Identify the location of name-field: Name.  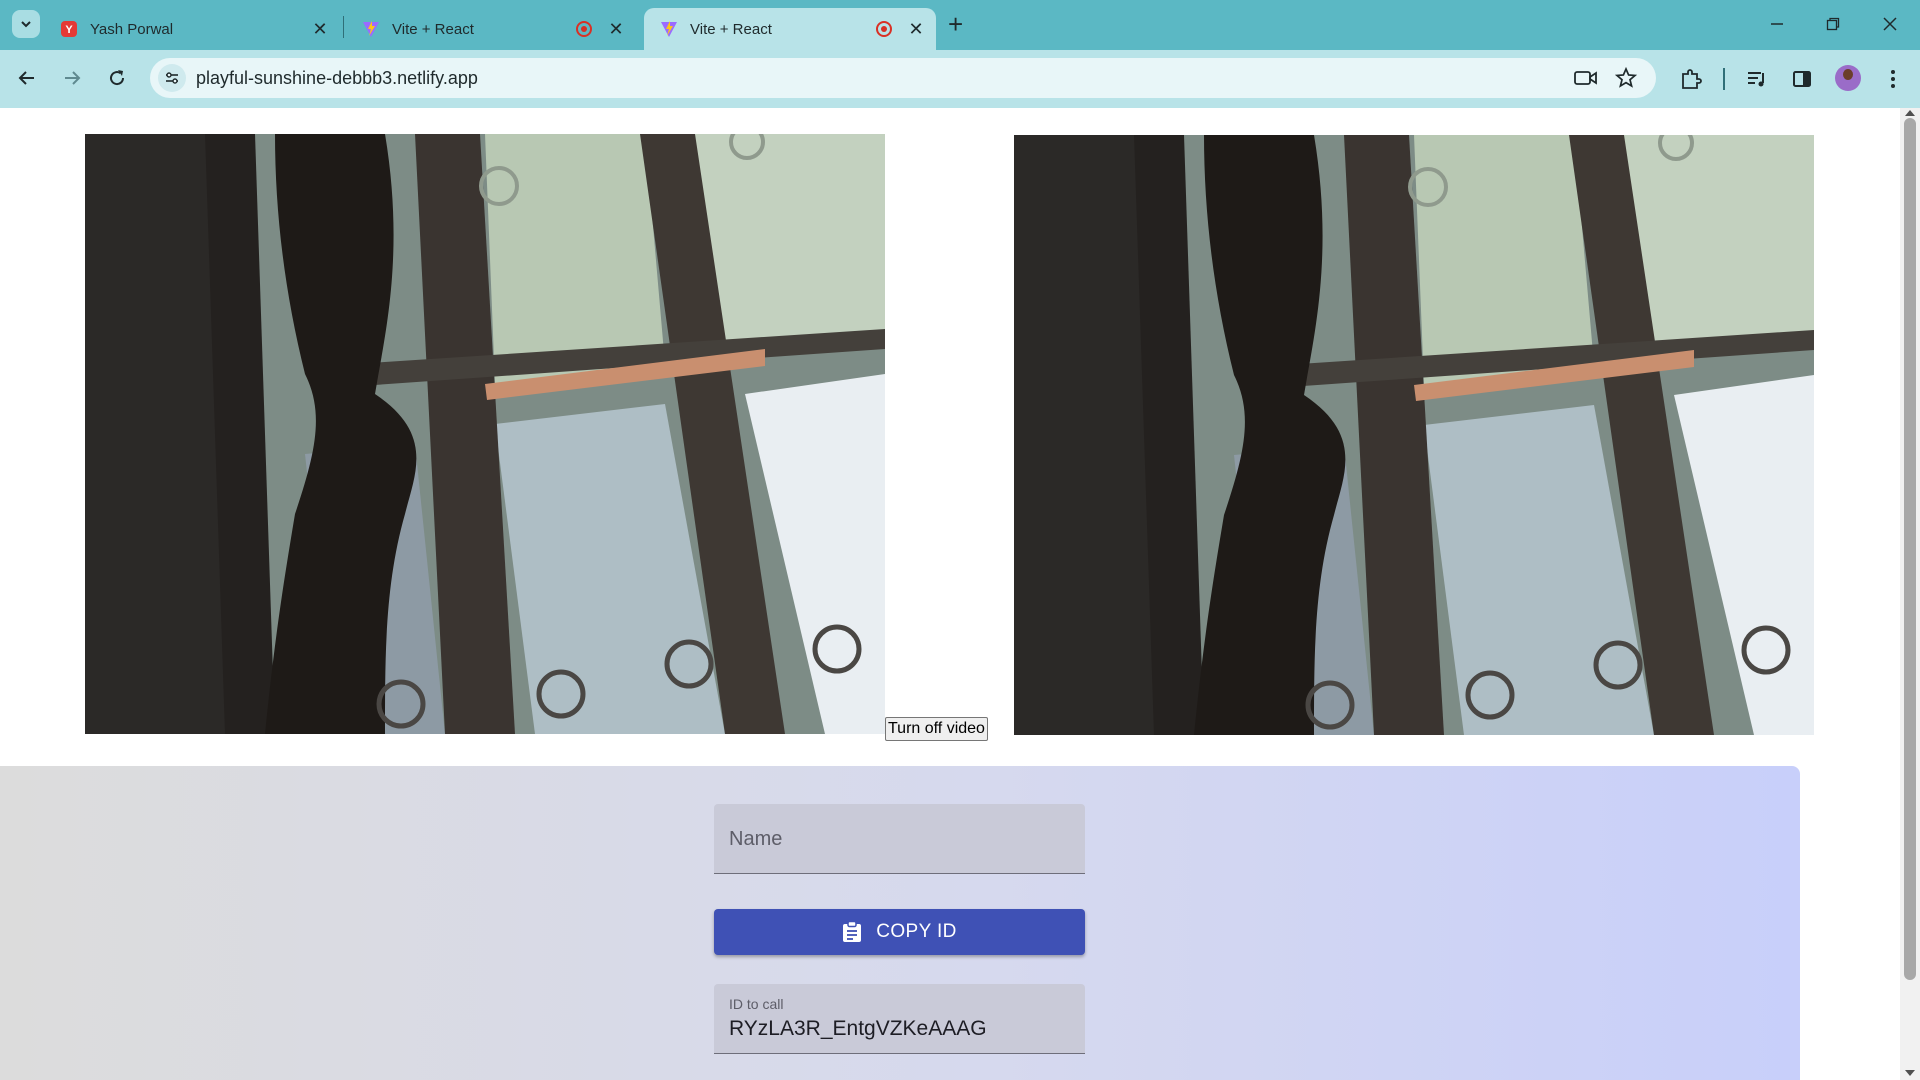
(899, 839).